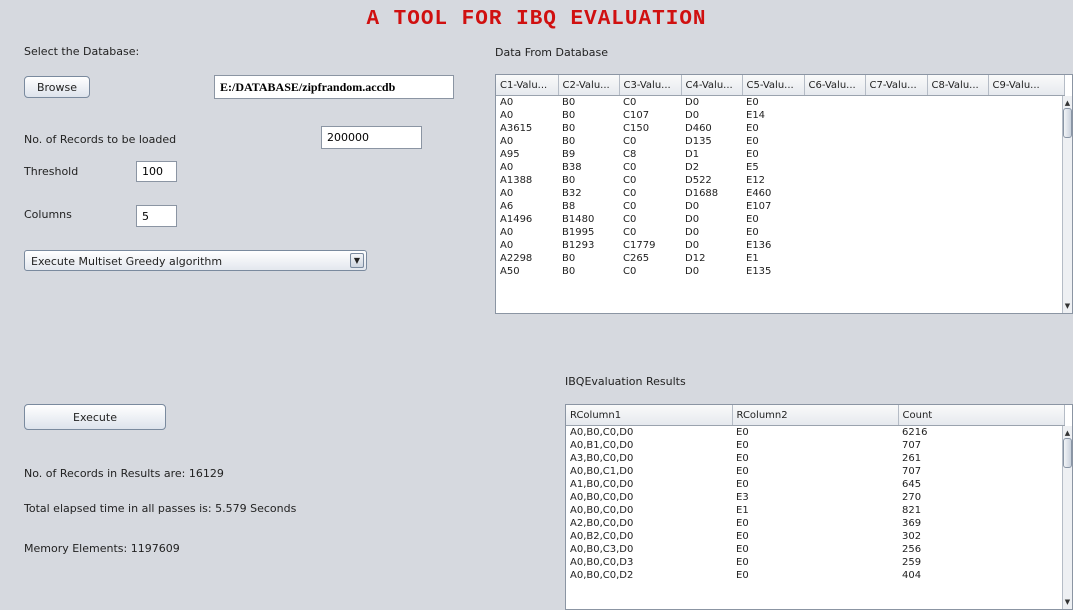 The image size is (1073, 610). I want to click on table-row: A0 B32 C0 D1688 E460, so click(780, 193).